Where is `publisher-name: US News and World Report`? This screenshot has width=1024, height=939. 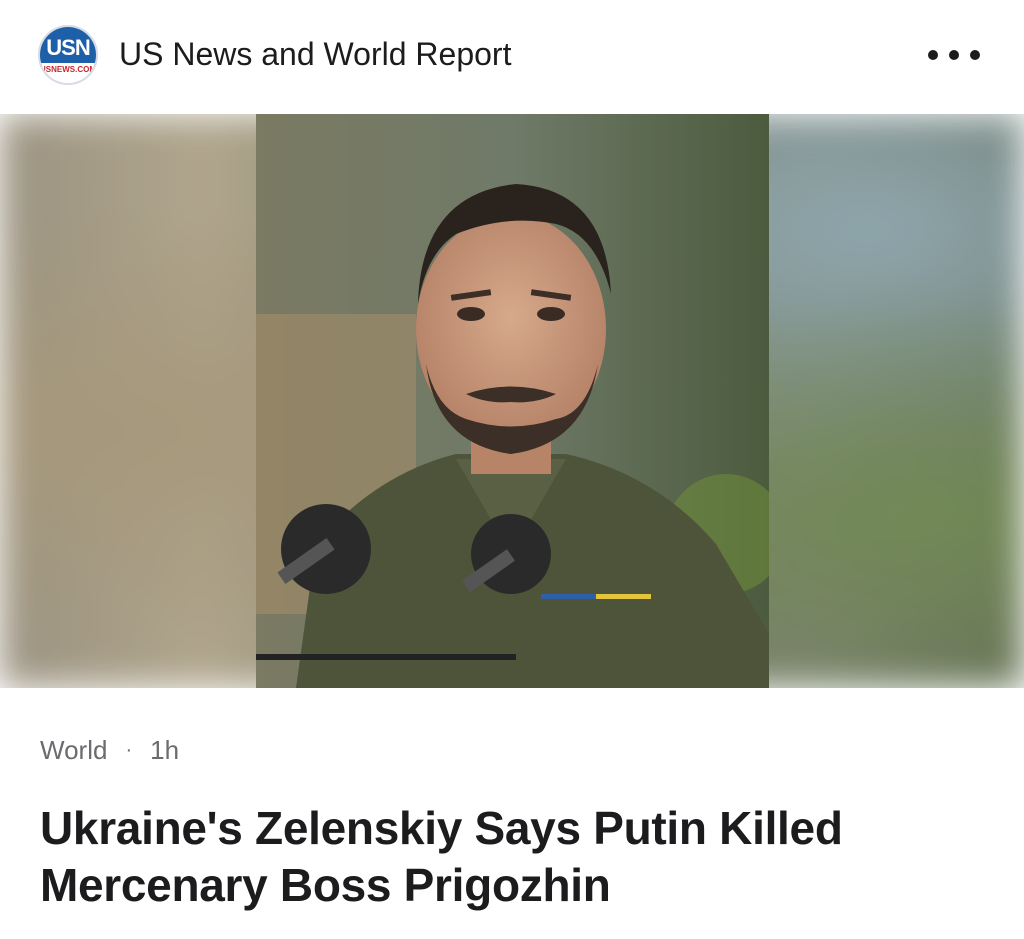
publisher-name: US News and World Report is located at coordinates (315, 54).